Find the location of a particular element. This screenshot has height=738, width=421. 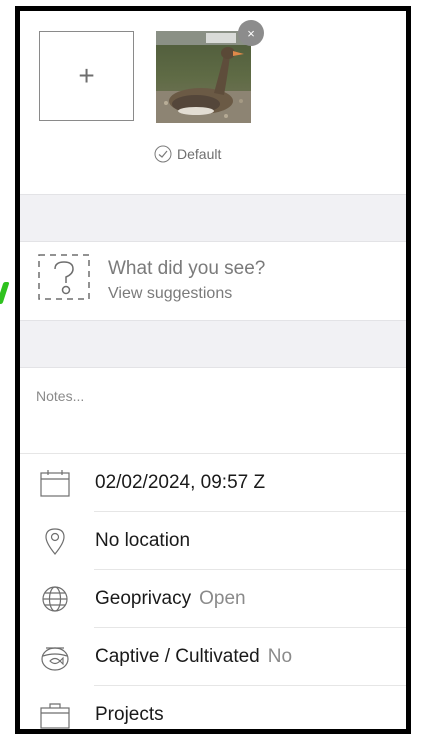

captive-label: Captive / Cultivated is located at coordinates (177, 656).